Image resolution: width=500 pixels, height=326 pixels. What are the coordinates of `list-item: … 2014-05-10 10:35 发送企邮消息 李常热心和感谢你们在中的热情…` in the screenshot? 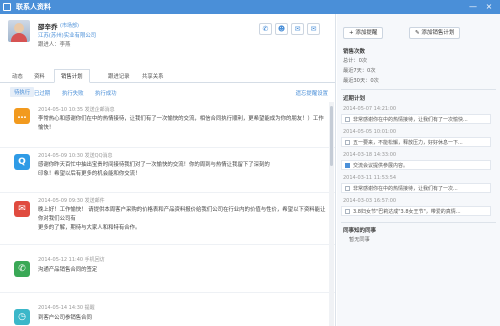 It's located at (167, 125).